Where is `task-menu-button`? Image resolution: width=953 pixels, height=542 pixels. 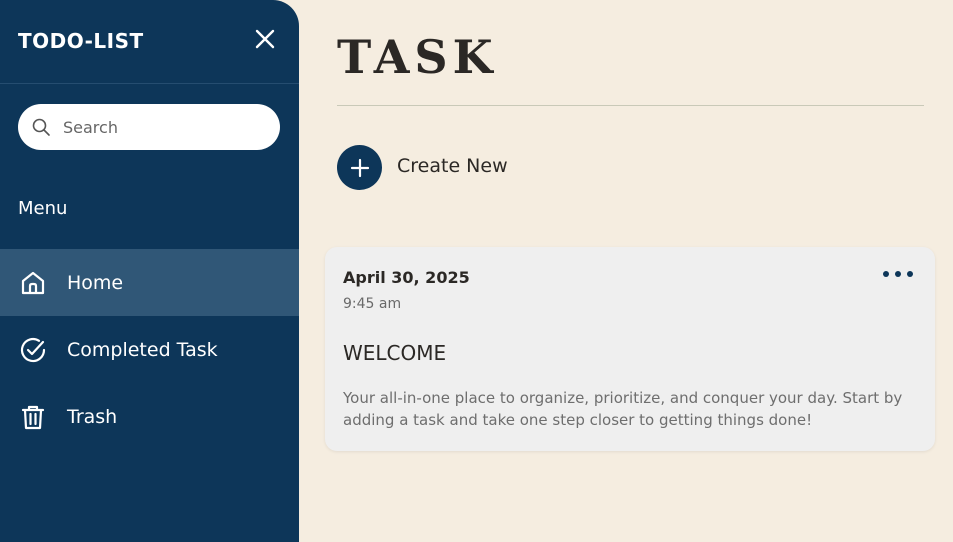 task-menu-button is located at coordinates (898, 274).